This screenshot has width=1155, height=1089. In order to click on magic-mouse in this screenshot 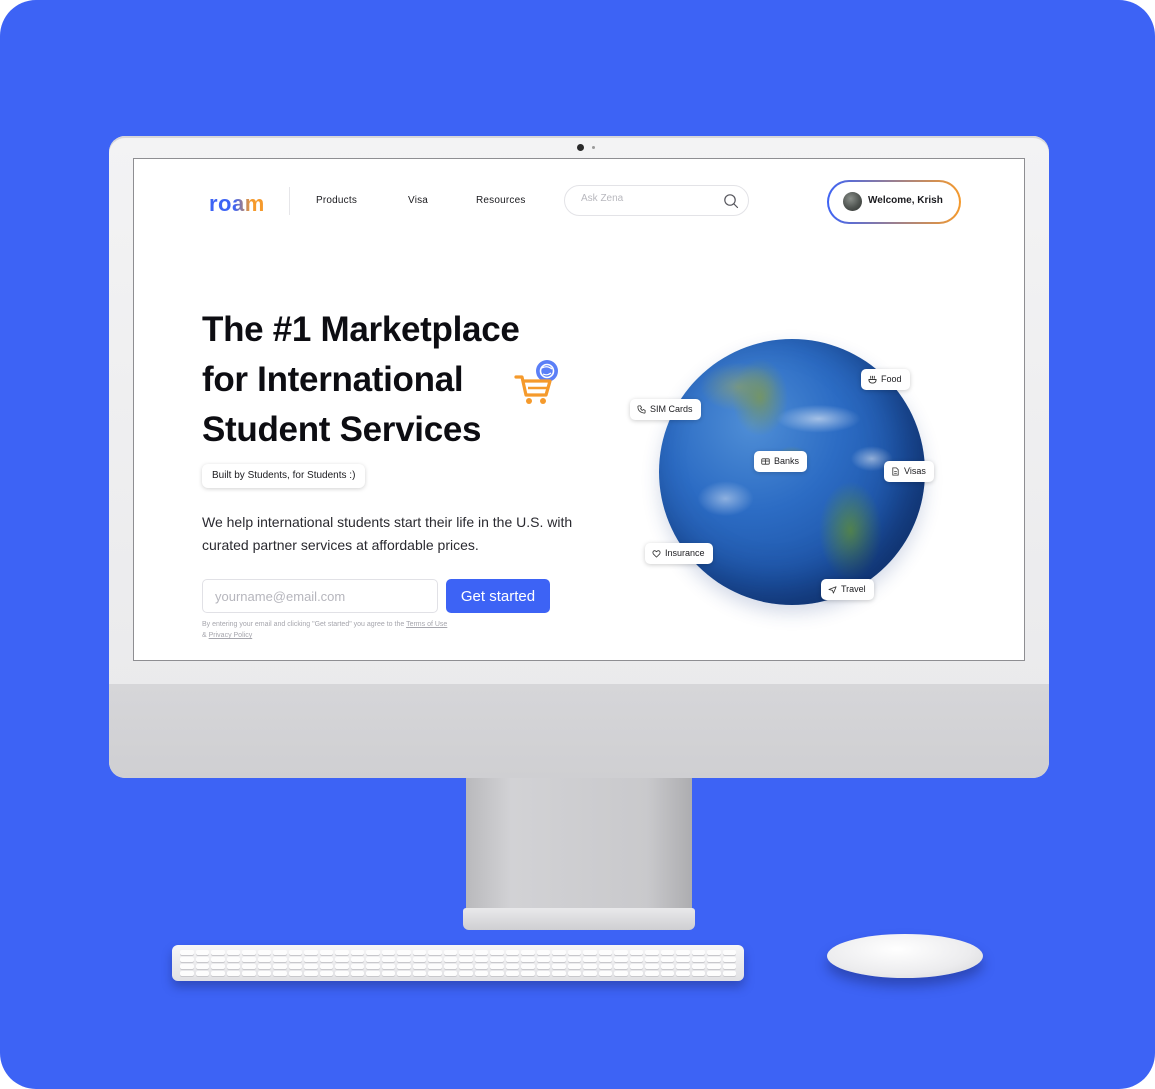, I will do `click(905, 956)`.